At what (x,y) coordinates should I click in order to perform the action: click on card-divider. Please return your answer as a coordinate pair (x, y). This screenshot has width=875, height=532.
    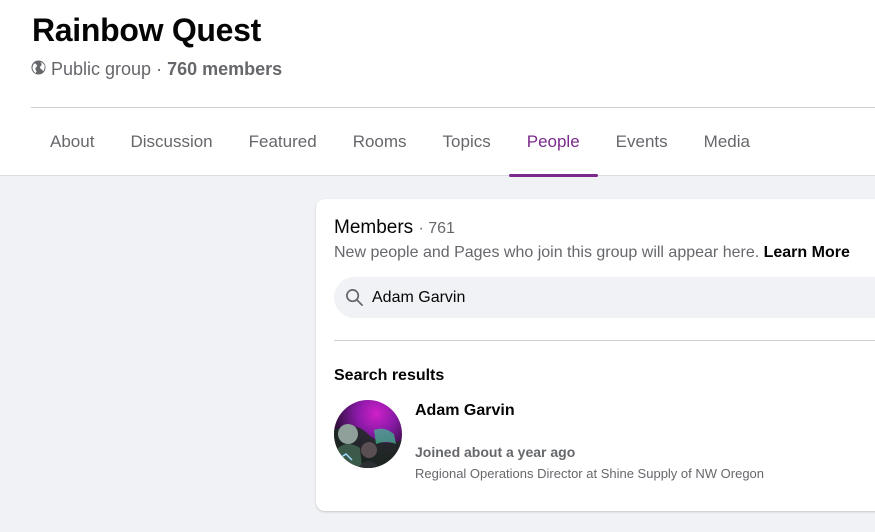
    Looking at the image, I should click on (604, 340).